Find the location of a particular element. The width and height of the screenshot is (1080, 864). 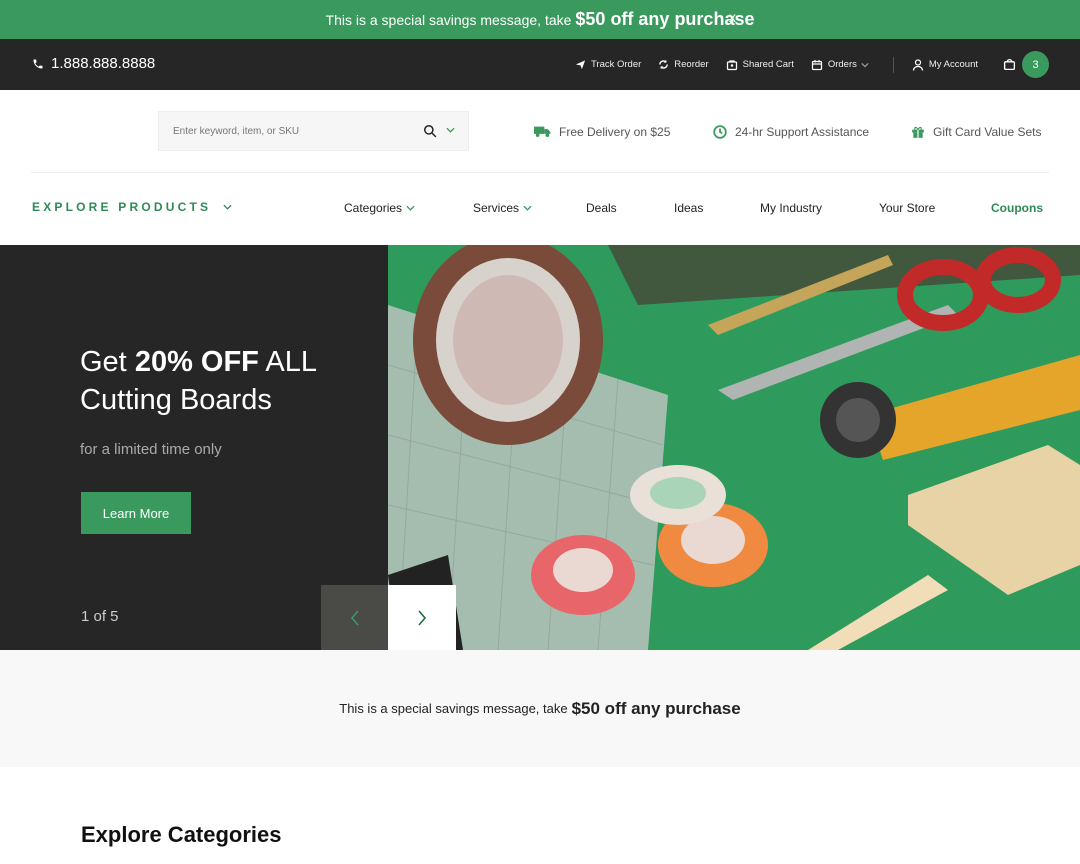

hero-headline-post: ALL is located at coordinates (291, 362).